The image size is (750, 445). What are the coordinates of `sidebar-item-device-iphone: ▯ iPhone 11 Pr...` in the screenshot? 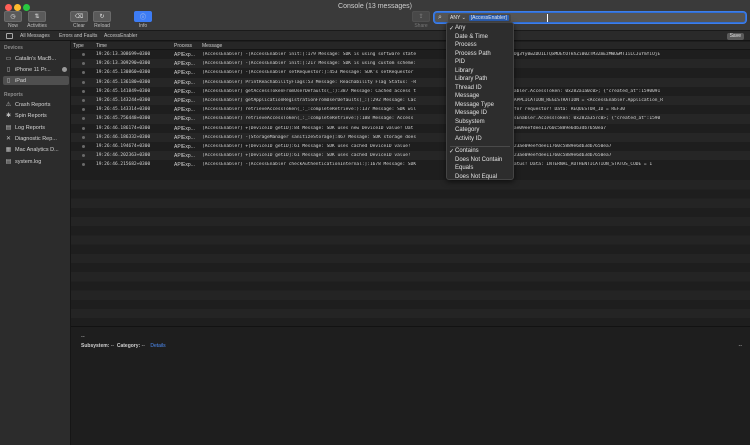 It's located at (36, 69).